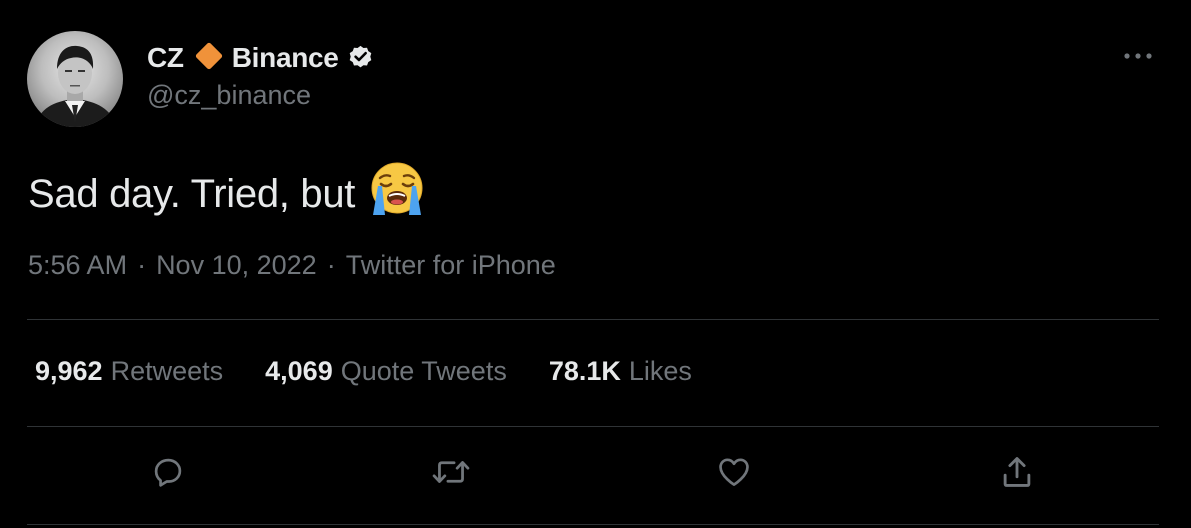  What do you see at coordinates (423, 371) in the screenshot?
I see `quote-tweets-label: Quote Tweets` at bounding box center [423, 371].